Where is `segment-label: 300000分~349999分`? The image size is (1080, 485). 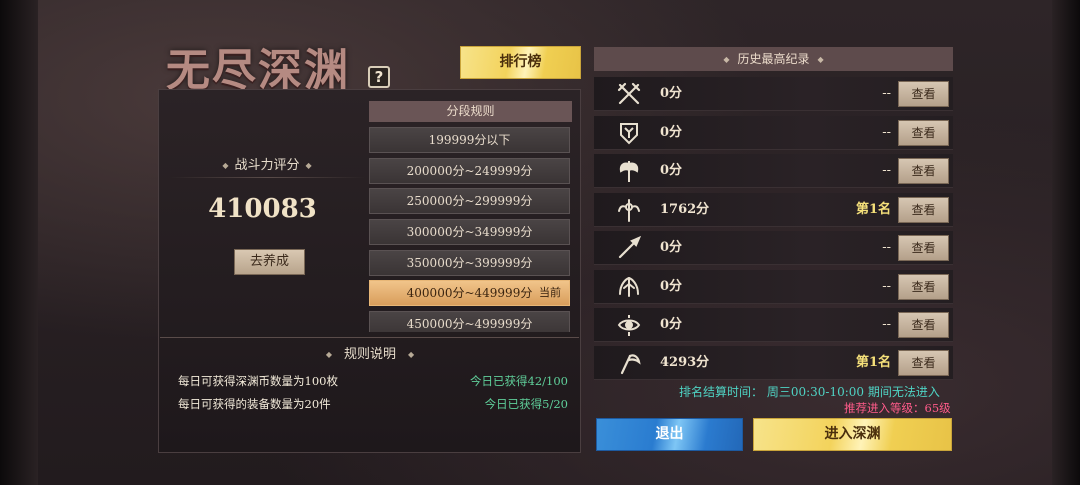 segment-label: 300000分~349999分 is located at coordinates (469, 232).